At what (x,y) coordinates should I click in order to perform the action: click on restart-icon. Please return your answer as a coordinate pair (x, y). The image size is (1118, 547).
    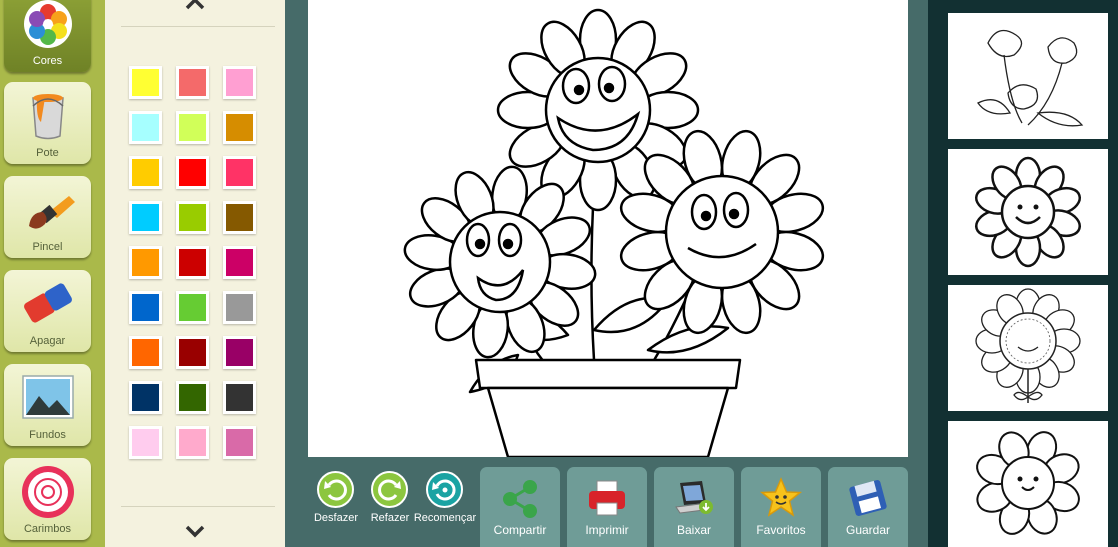
    Looking at the image, I should click on (444, 490).